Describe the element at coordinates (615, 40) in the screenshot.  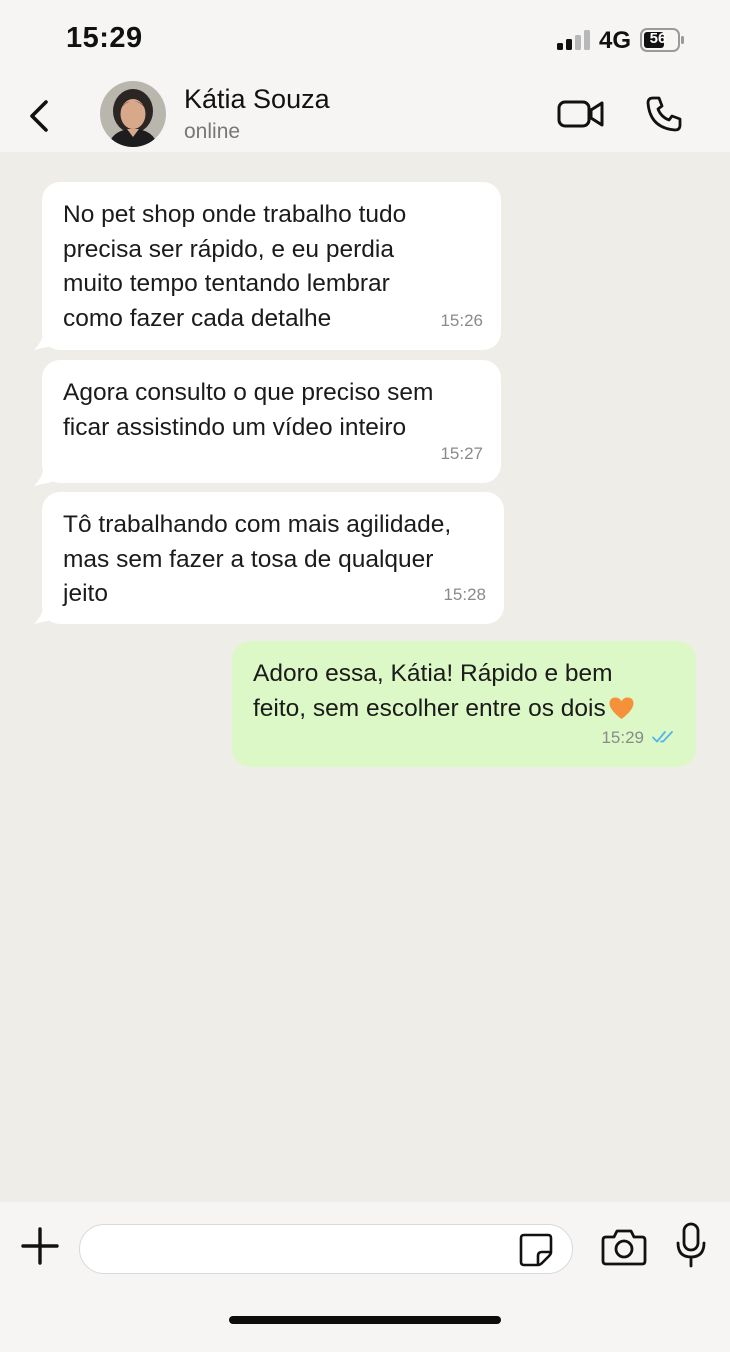
I see `network-type: 4G` at that location.